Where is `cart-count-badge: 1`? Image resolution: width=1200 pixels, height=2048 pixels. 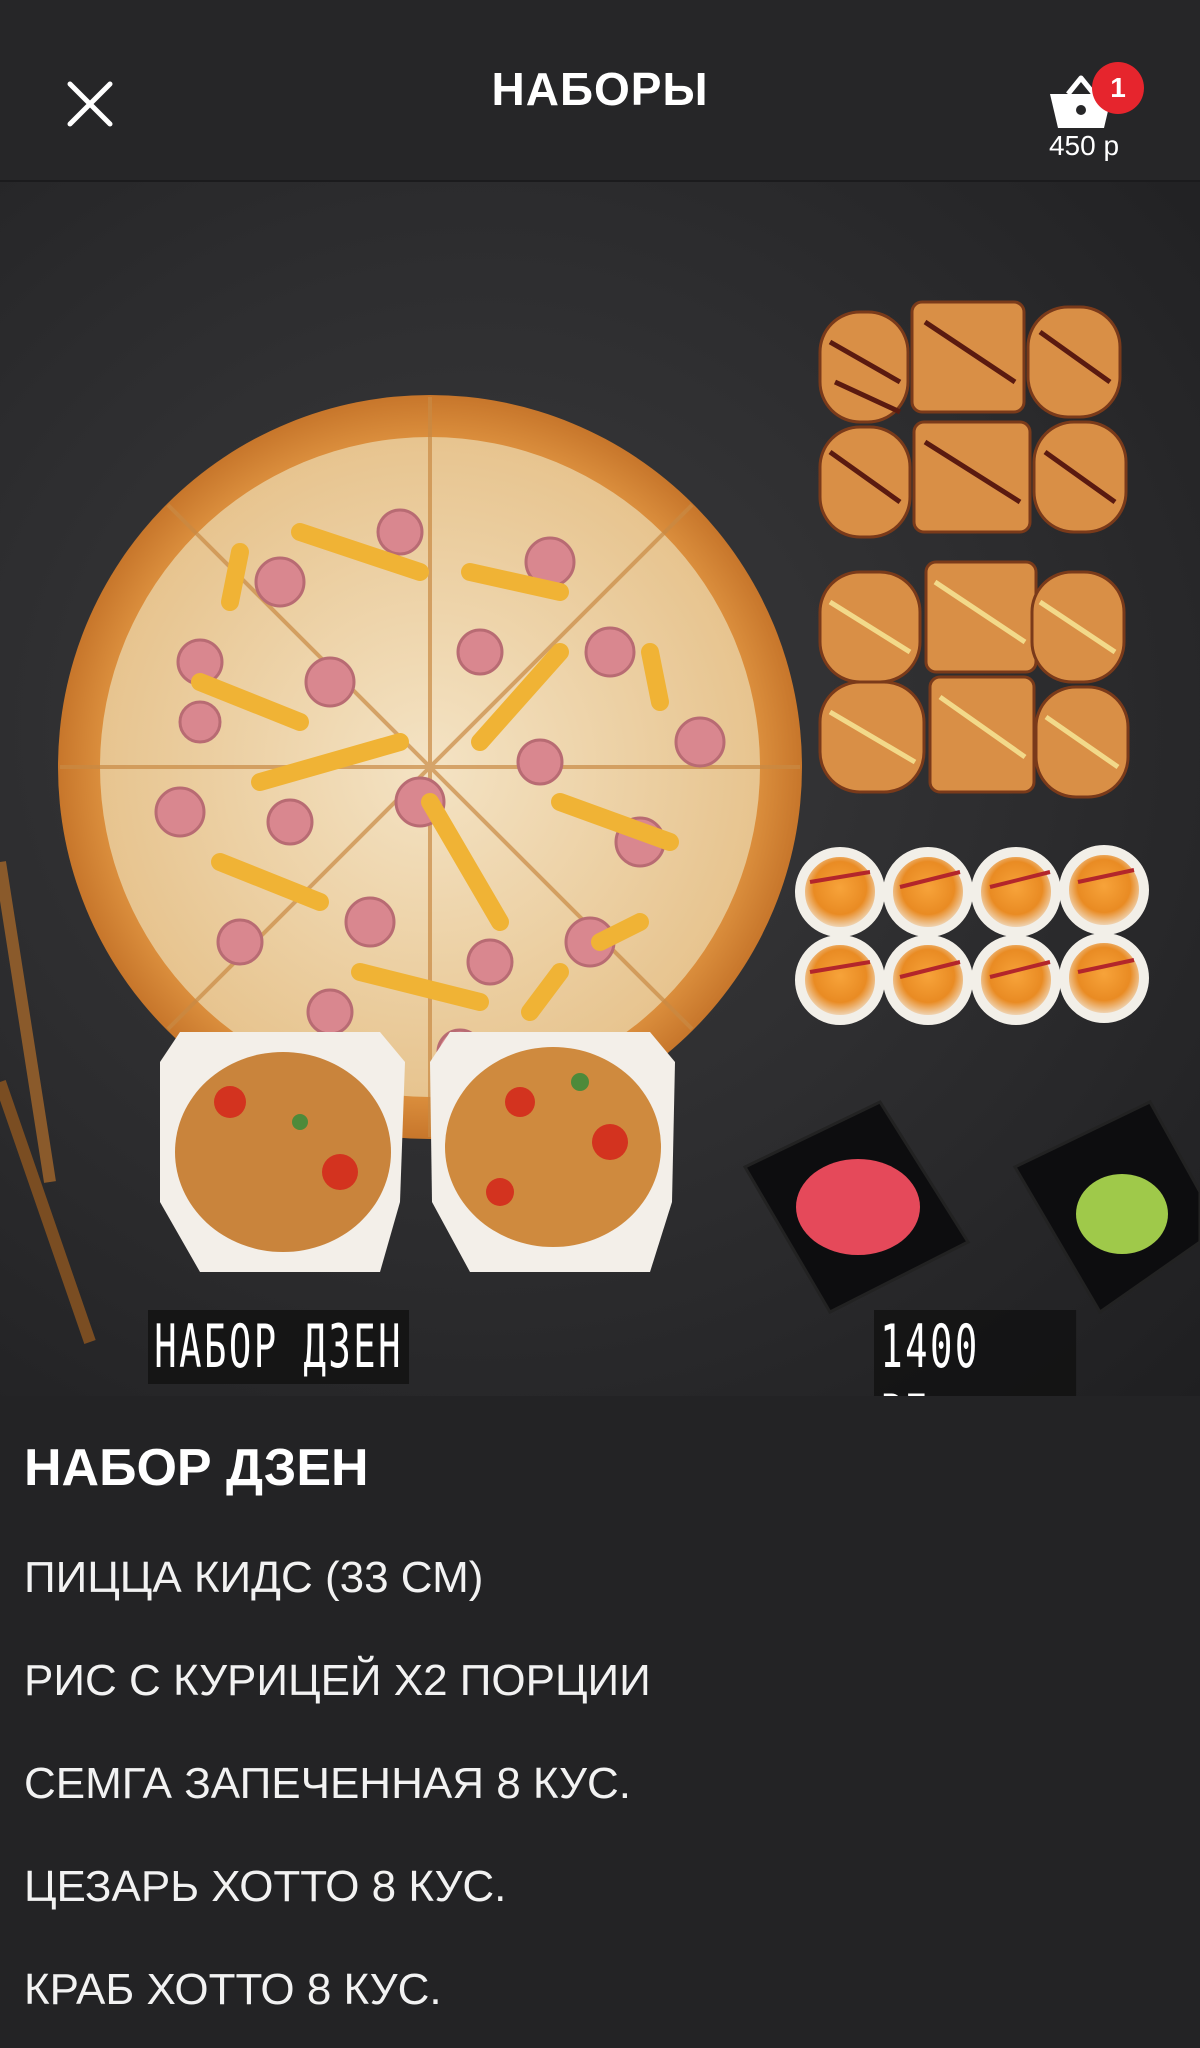 cart-count-badge: 1 is located at coordinates (1118, 88).